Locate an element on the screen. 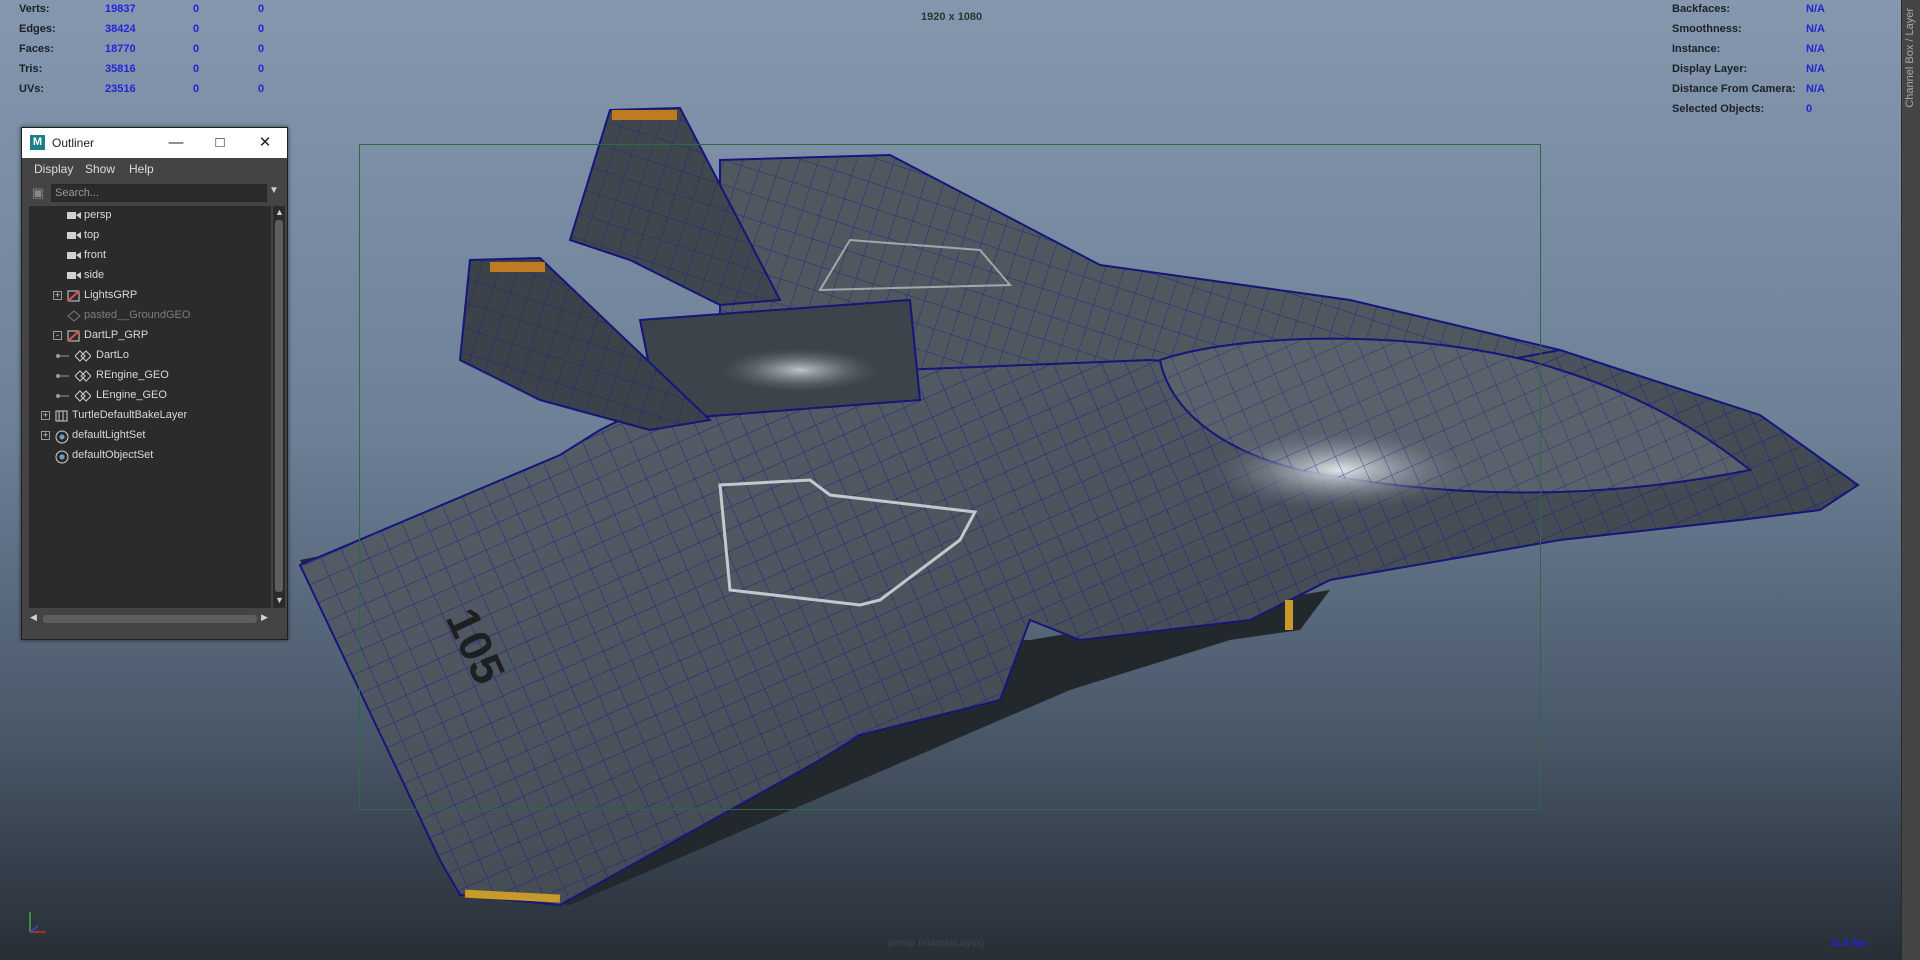  expand-toggle: - is located at coordinates (57, 335).